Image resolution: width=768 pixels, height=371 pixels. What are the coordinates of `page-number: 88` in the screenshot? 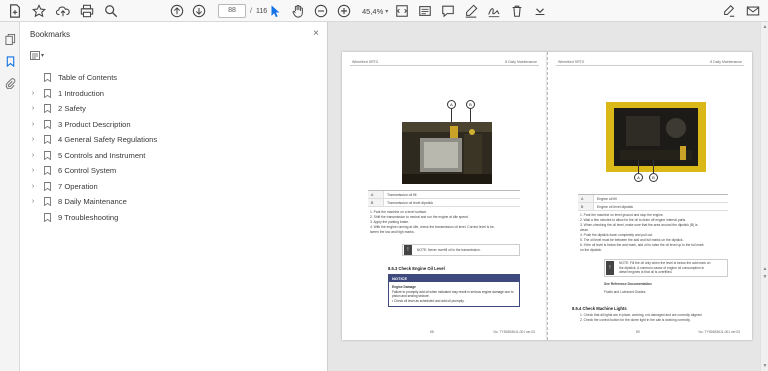 It's located at (432, 332).